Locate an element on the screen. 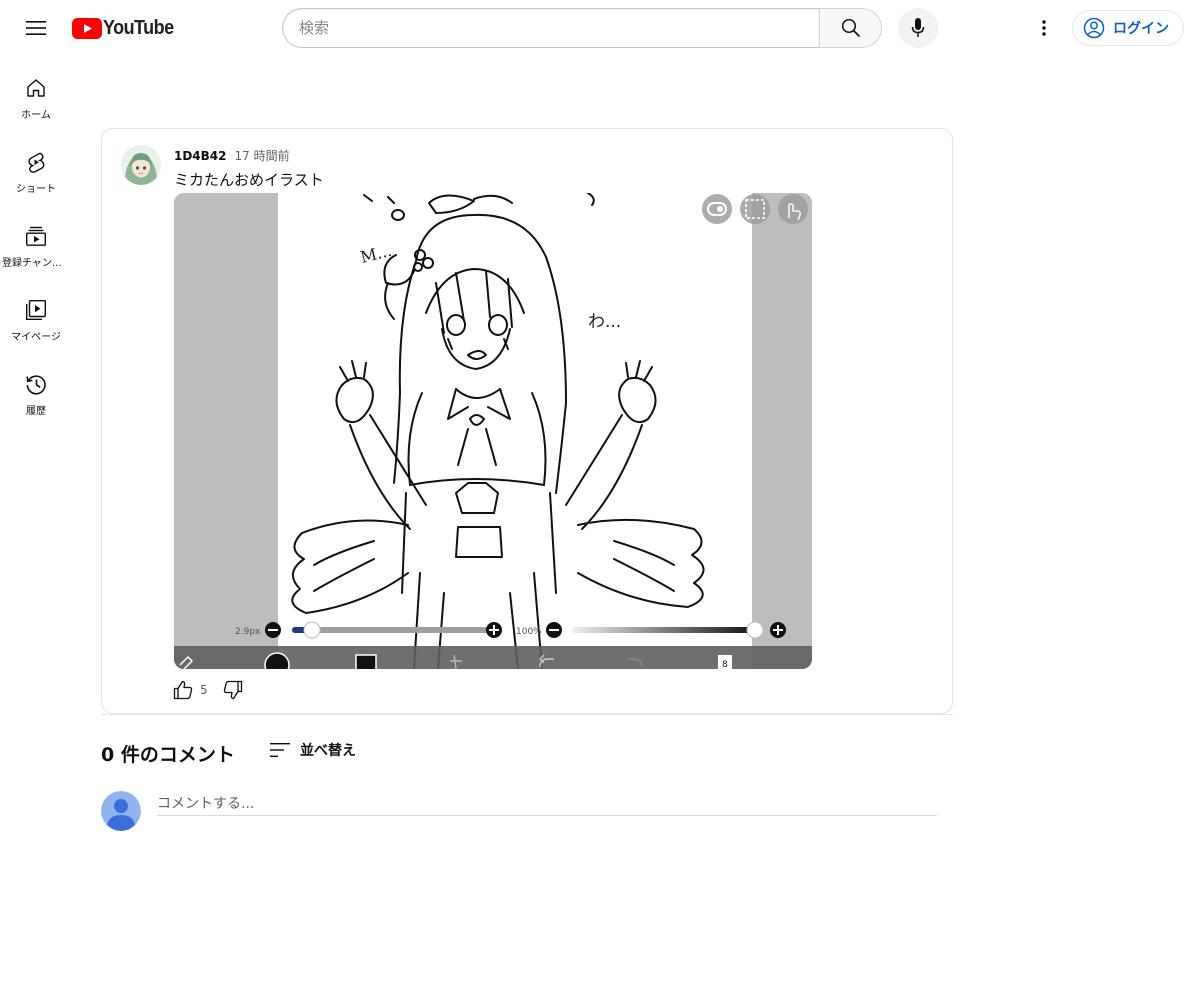 Image resolution: width=1200 pixels, height=1000 pixels. like-button is located at coordinates (183, 690).